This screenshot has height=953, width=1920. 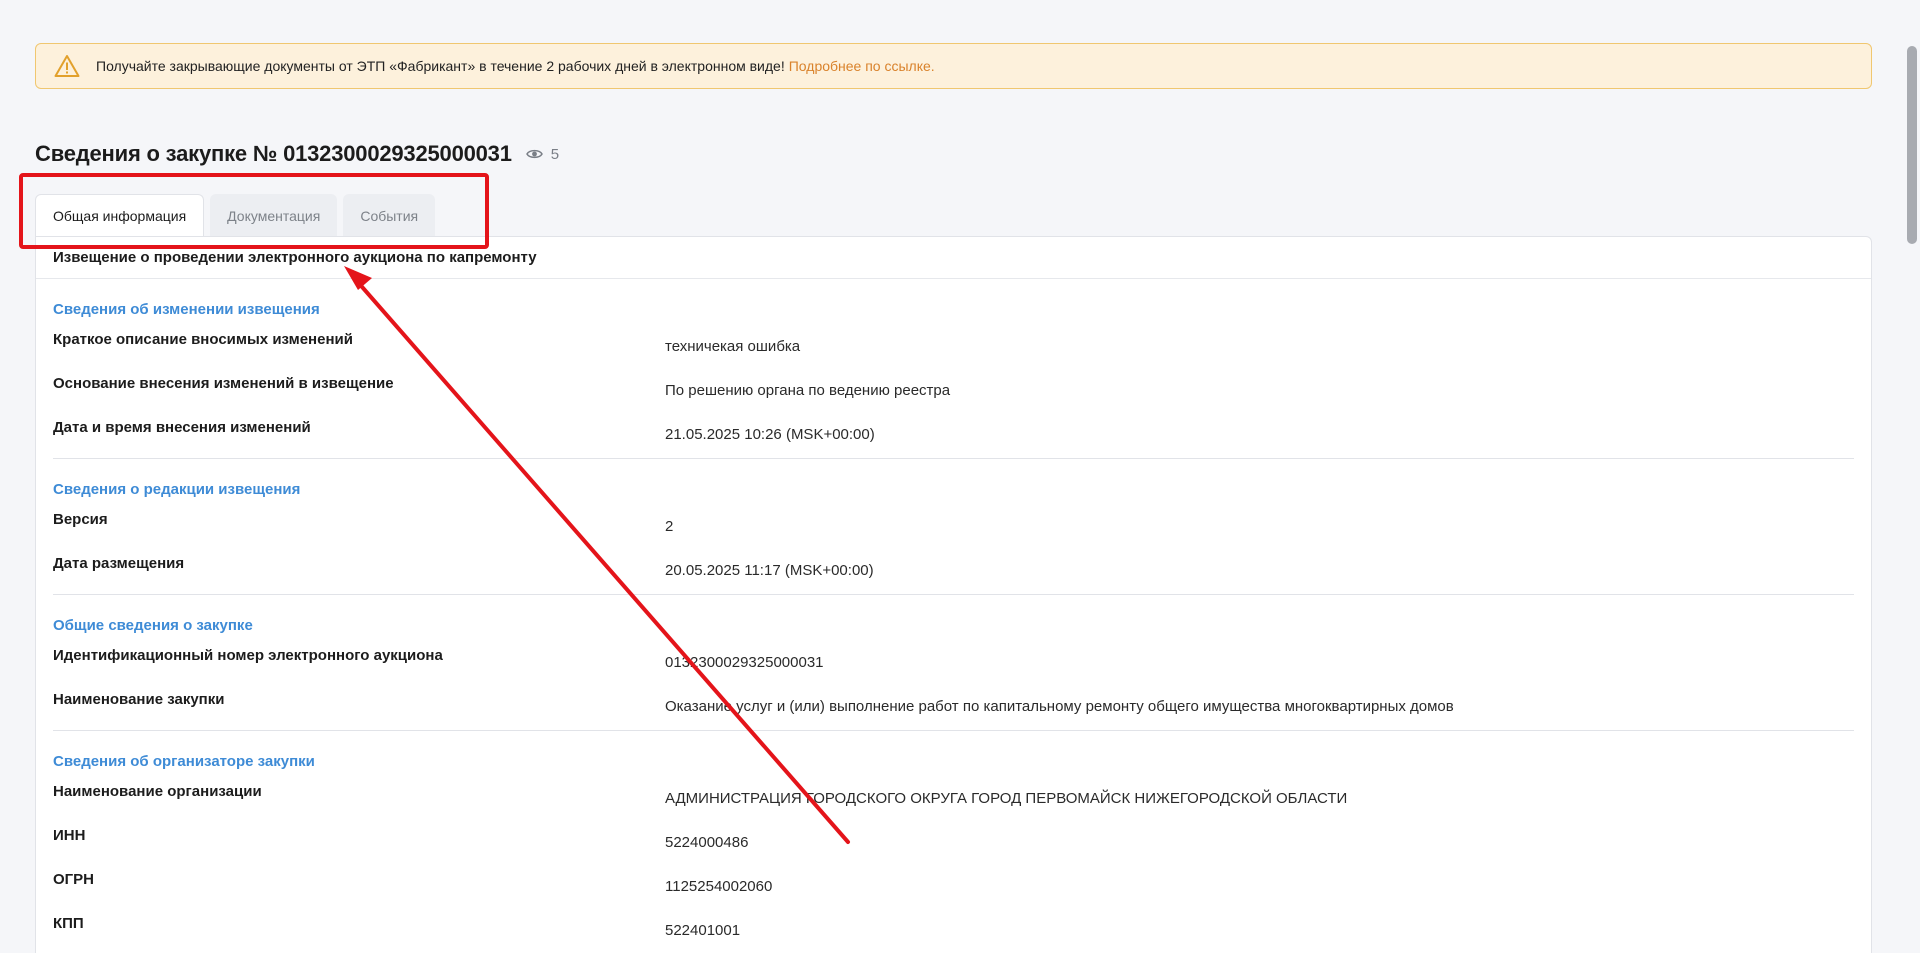 I want to click on info-row: ОГРН 1125254002060, so click(x=953, y=882).